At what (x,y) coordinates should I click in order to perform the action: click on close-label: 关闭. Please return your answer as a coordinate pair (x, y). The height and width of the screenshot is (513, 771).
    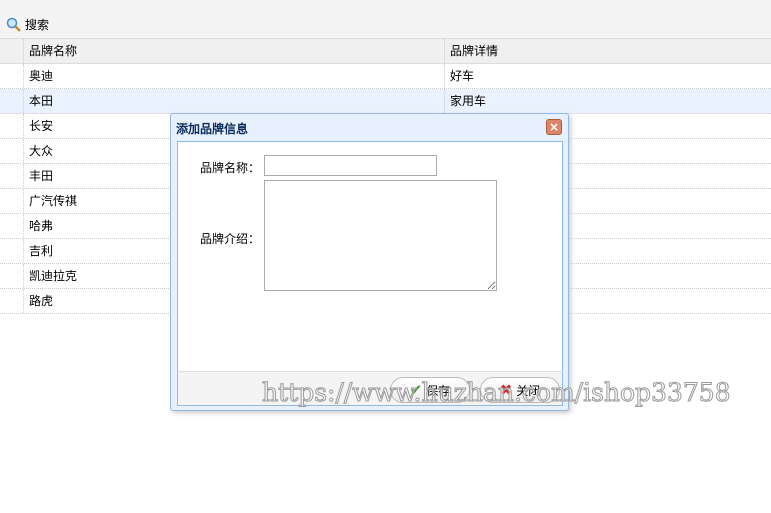
    Looking at the image, I should click on (528, 390).